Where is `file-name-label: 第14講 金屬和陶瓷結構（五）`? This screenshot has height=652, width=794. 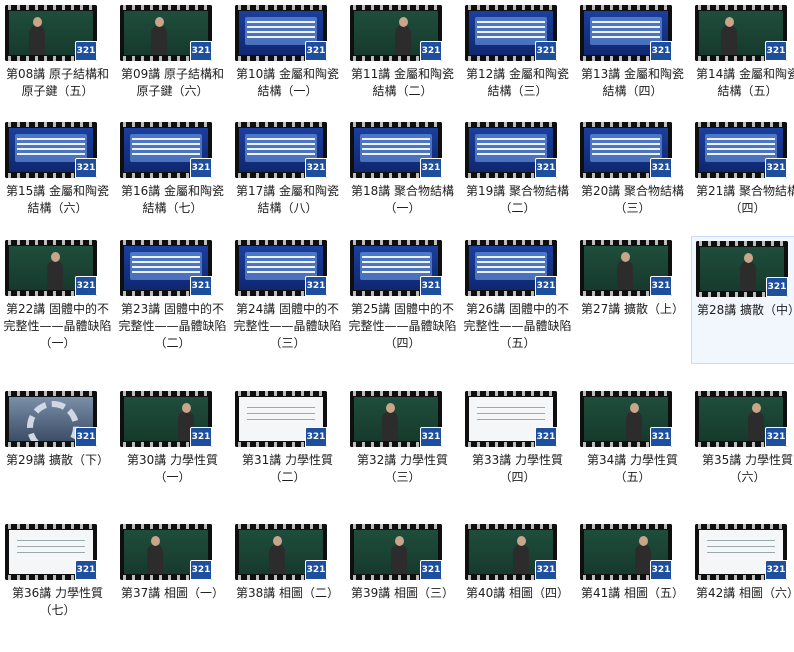
file-name-label: 第14講 金屬和陶瓷結構（五） is located at coordinates (744, 82).